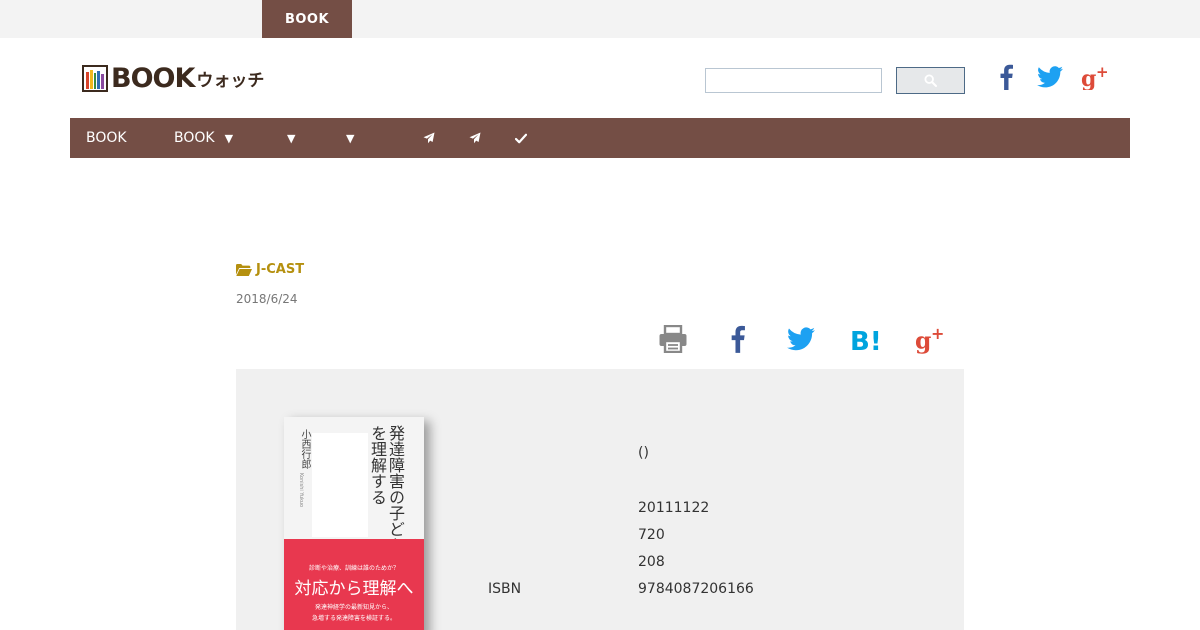 The image size is (1200, 630). I want to click on header-twitter-button, so click(1050, 77).